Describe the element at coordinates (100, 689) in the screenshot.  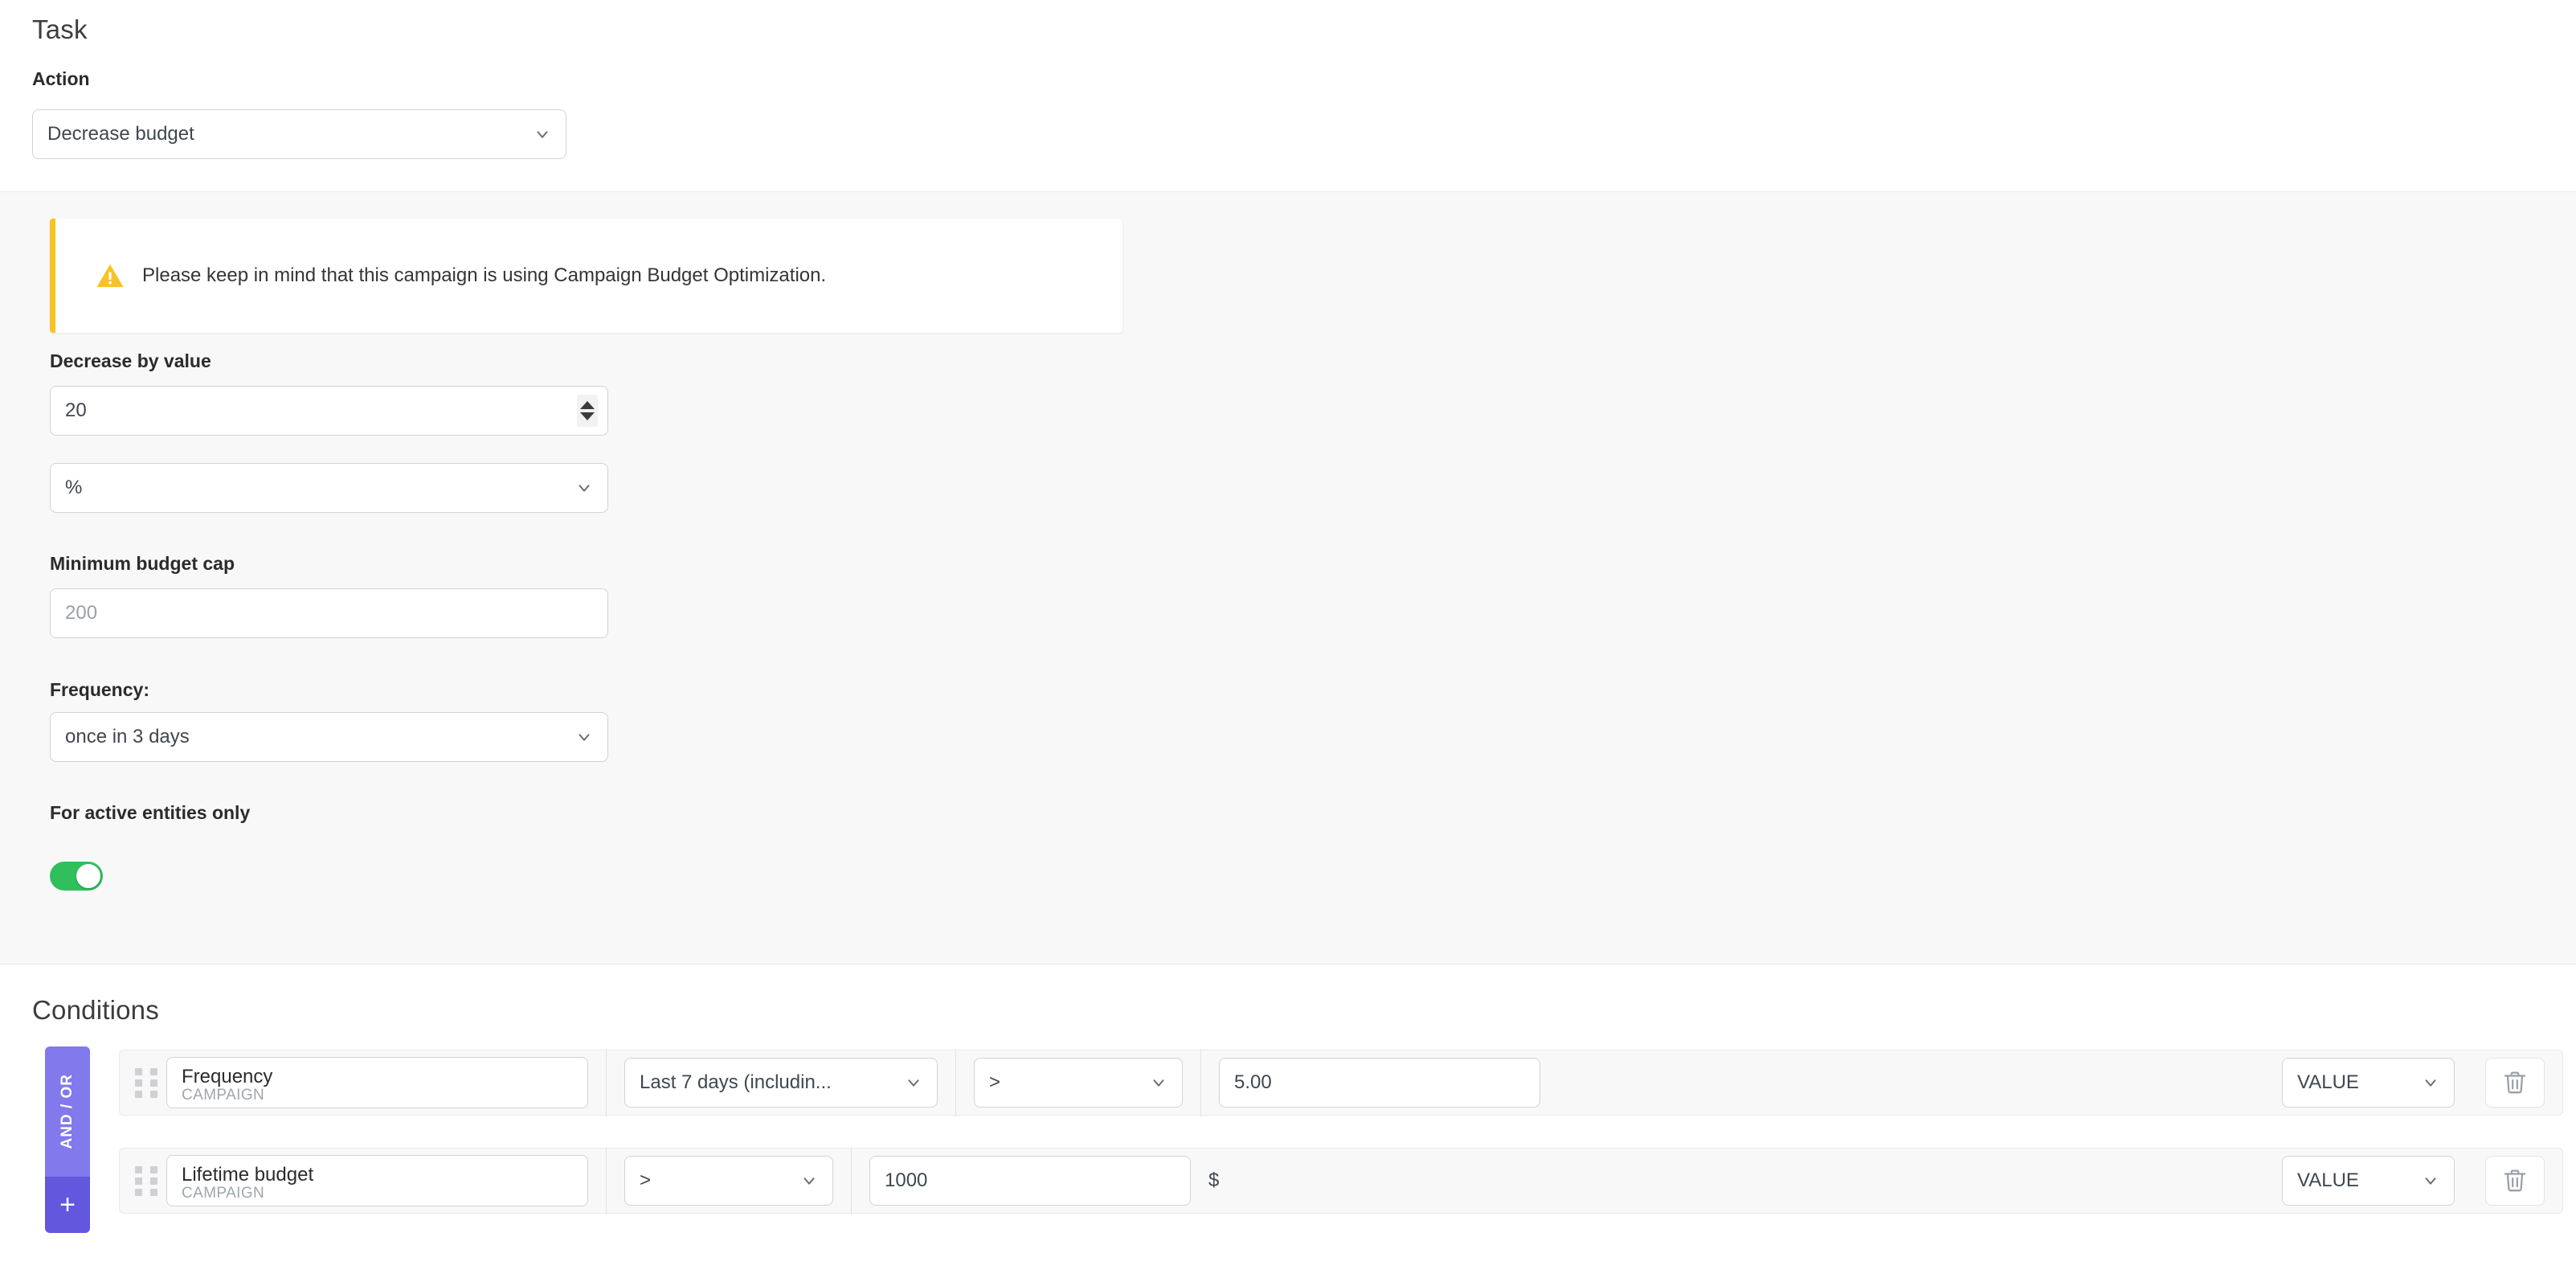
I see `frequency-label: Frequency:` at that location.